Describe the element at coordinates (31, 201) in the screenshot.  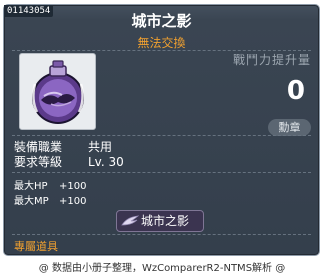
I see `stat-label: 最大MP` at that location.